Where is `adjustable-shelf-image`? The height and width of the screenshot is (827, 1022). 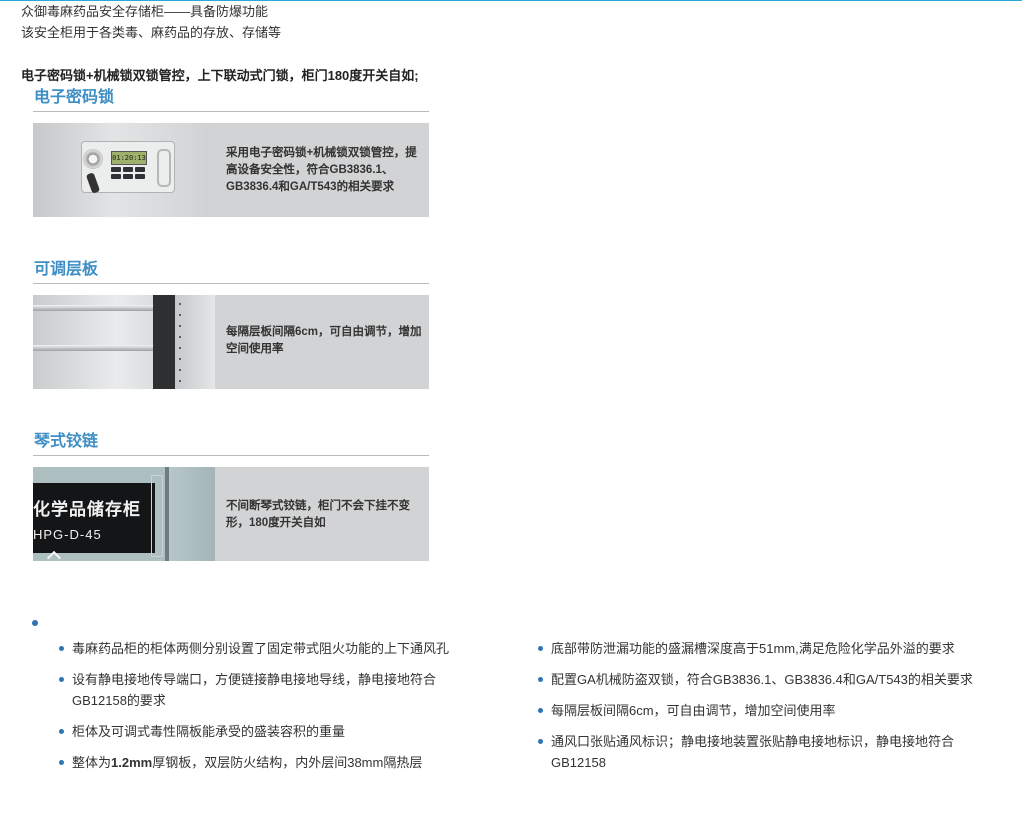 adjustable-shelf-image is located at coordinates (124, 342).